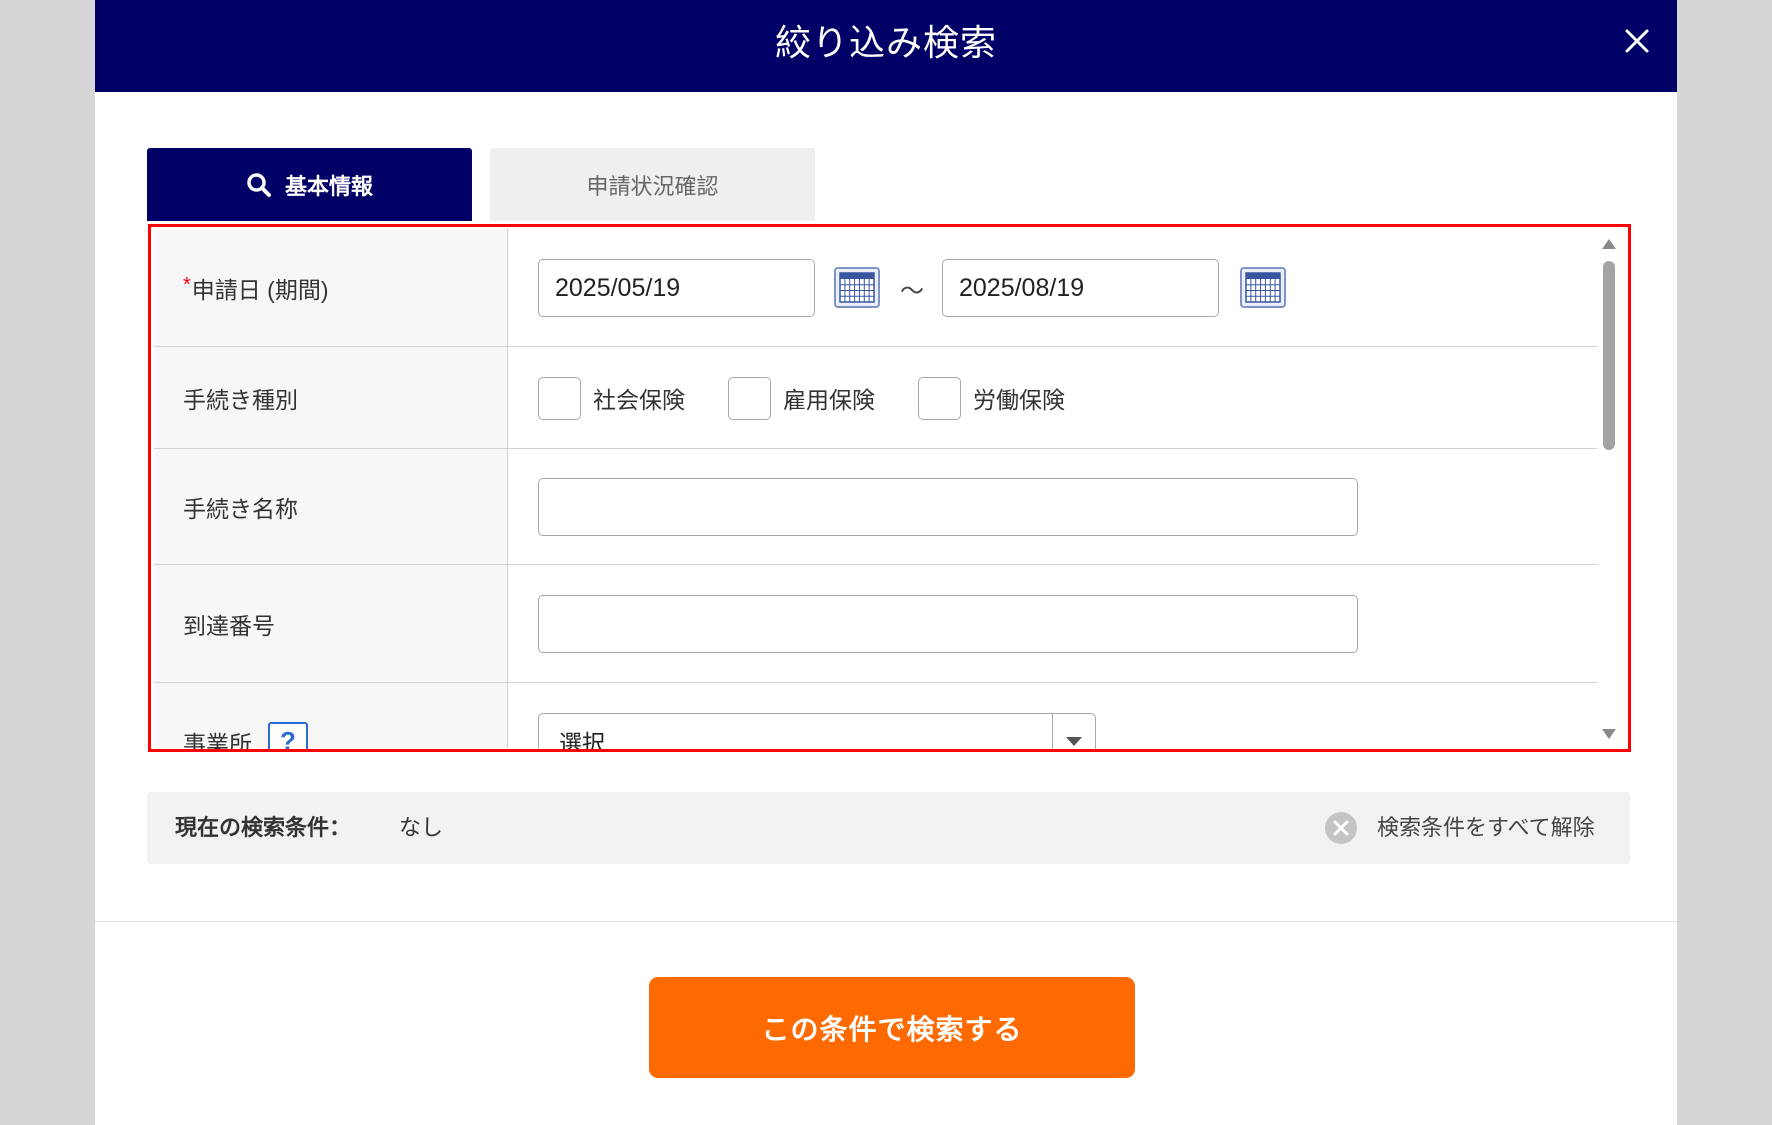  What do you see at coordinates (1609, 734) in the screenshot?
I see `scroll-down-icon` at bounding box center [1609, 734].